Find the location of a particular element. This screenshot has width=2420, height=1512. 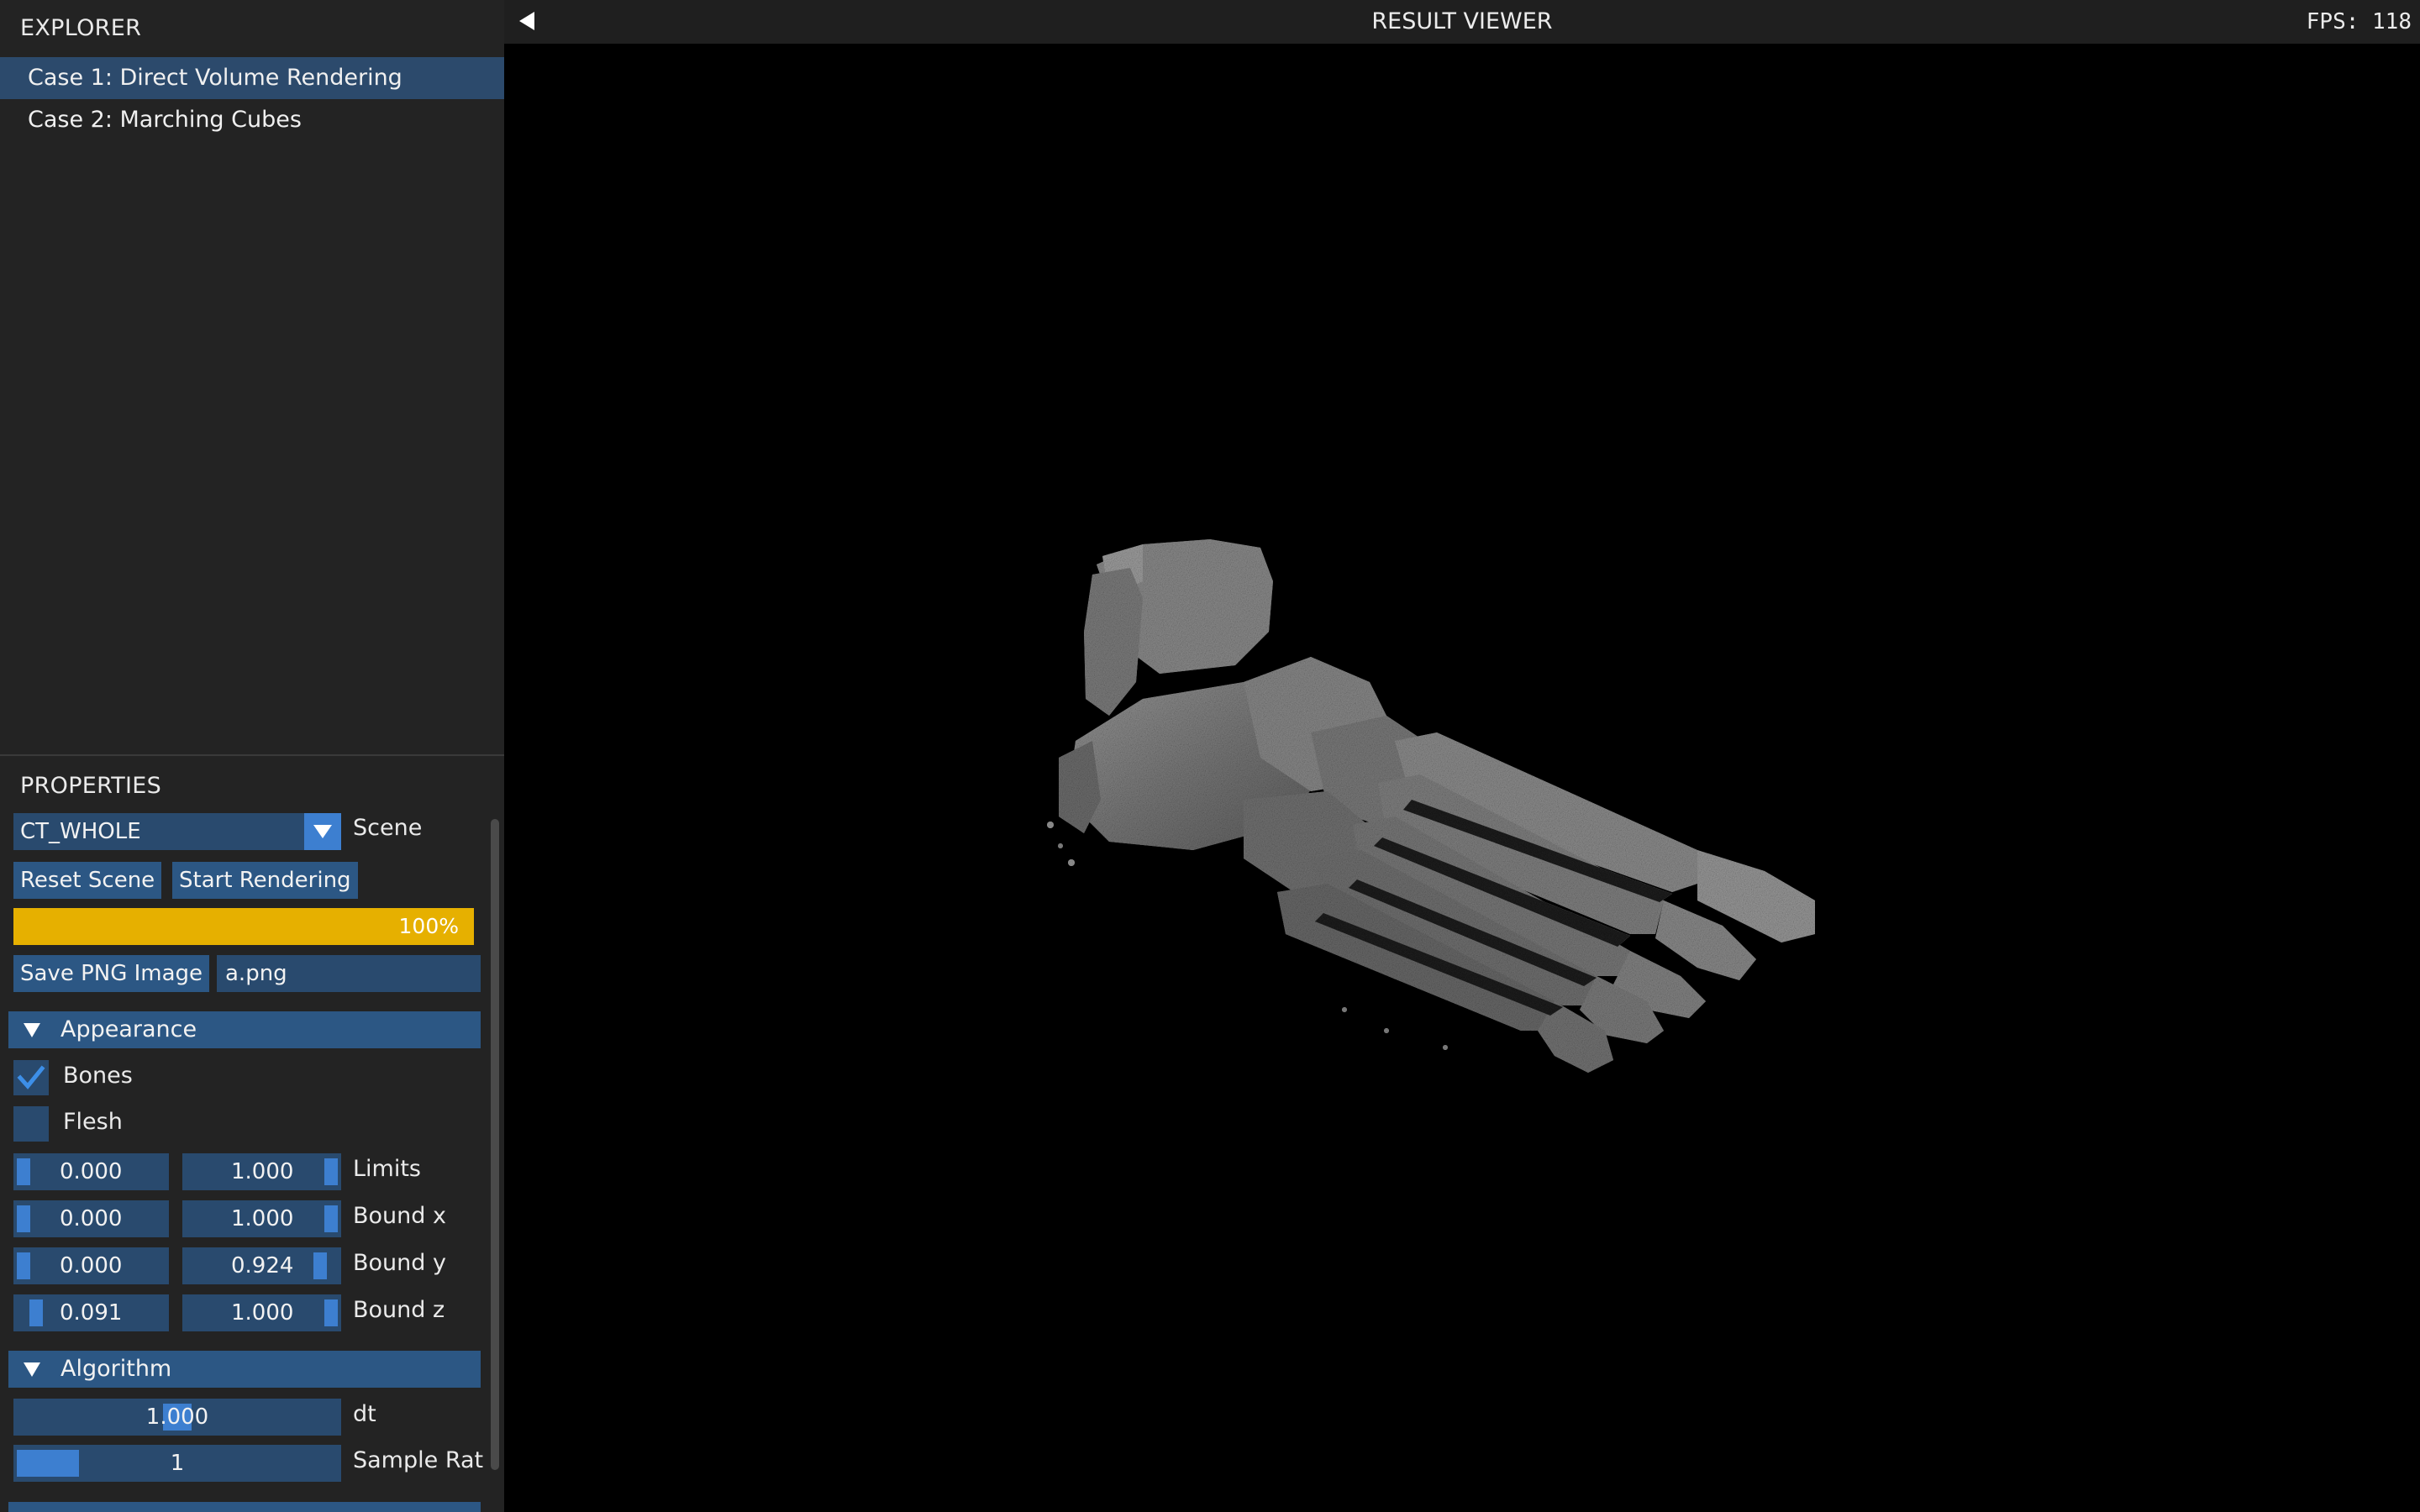

limits-max-value: 1.000 is located at coordinates (262, 1171).